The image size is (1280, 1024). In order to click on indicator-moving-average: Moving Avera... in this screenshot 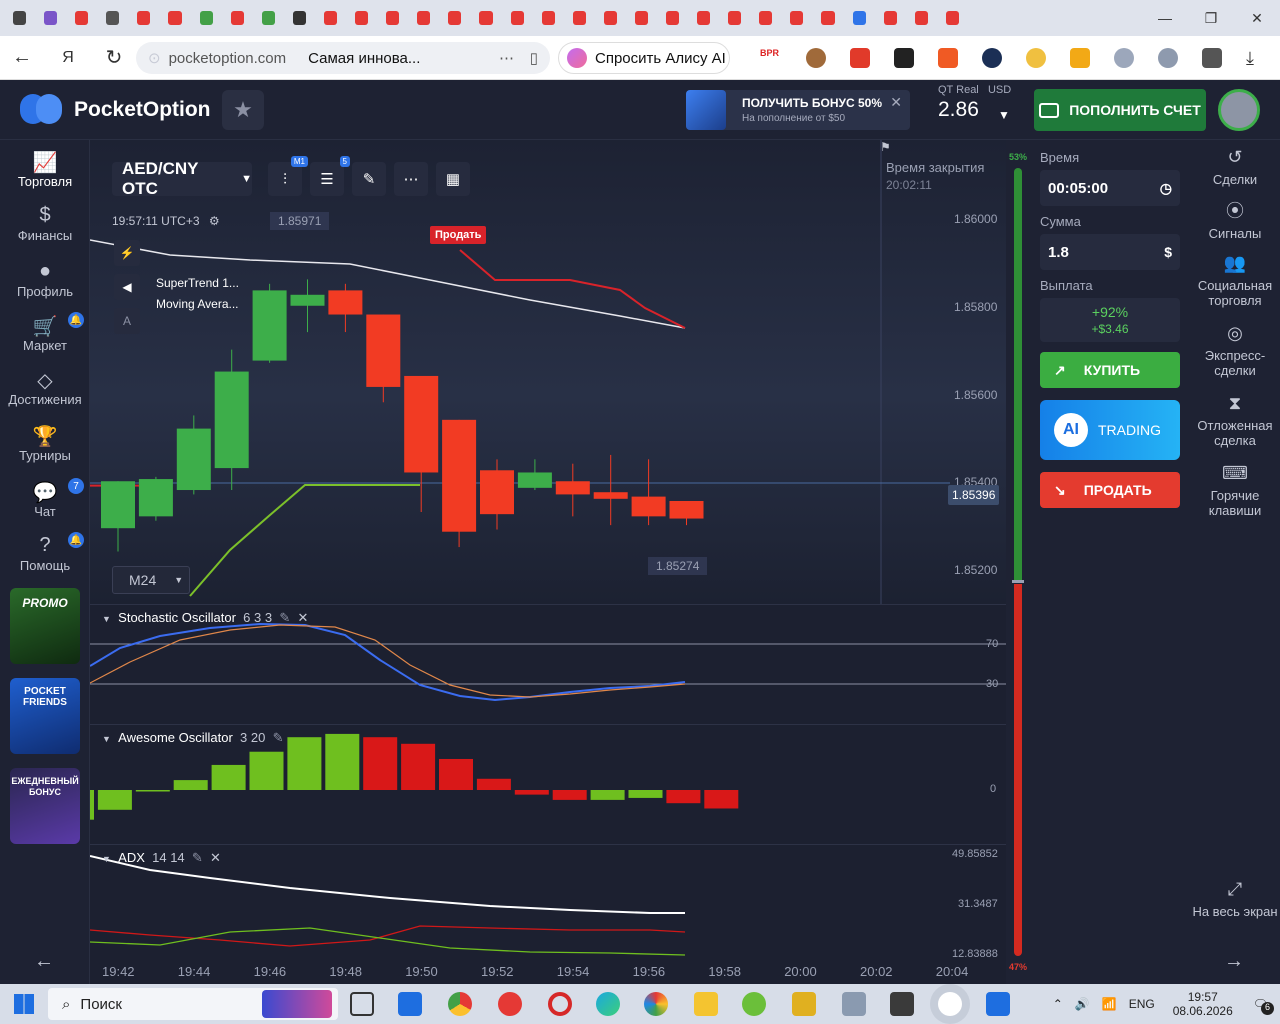, I will do `click(197, 304)`.